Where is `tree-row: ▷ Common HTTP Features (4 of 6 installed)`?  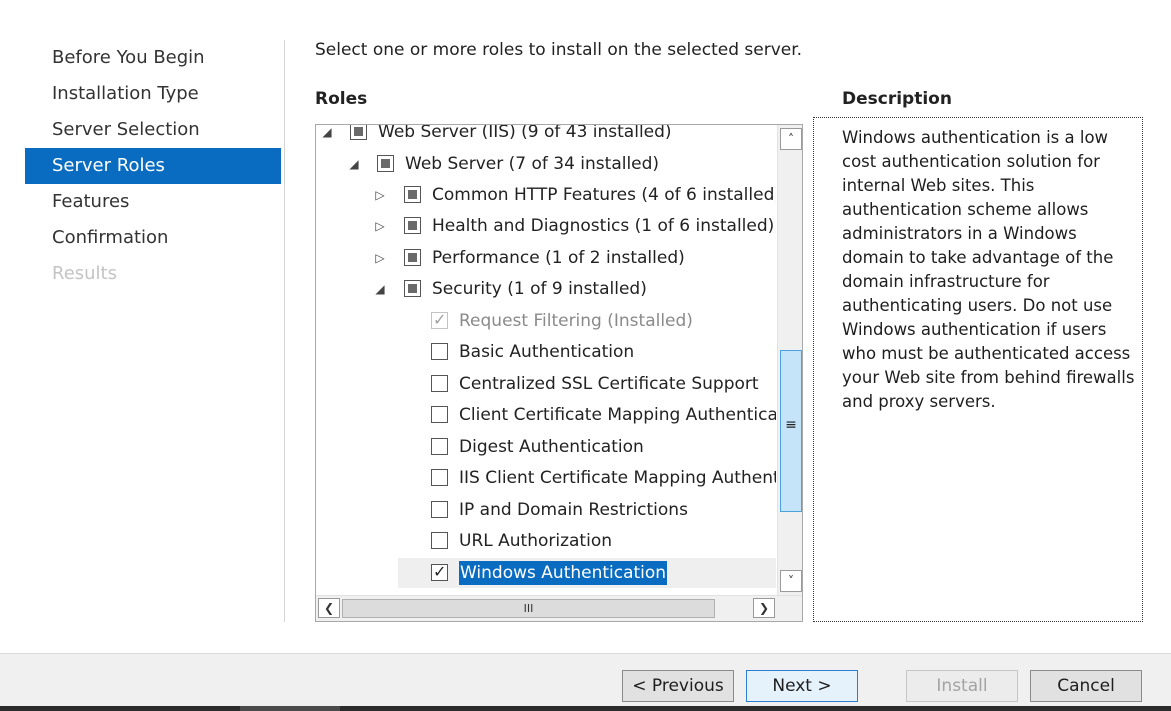
tree-row: ▷ Common HTTP Features (4 of 6 installed) is located at coordinates (546, 195).